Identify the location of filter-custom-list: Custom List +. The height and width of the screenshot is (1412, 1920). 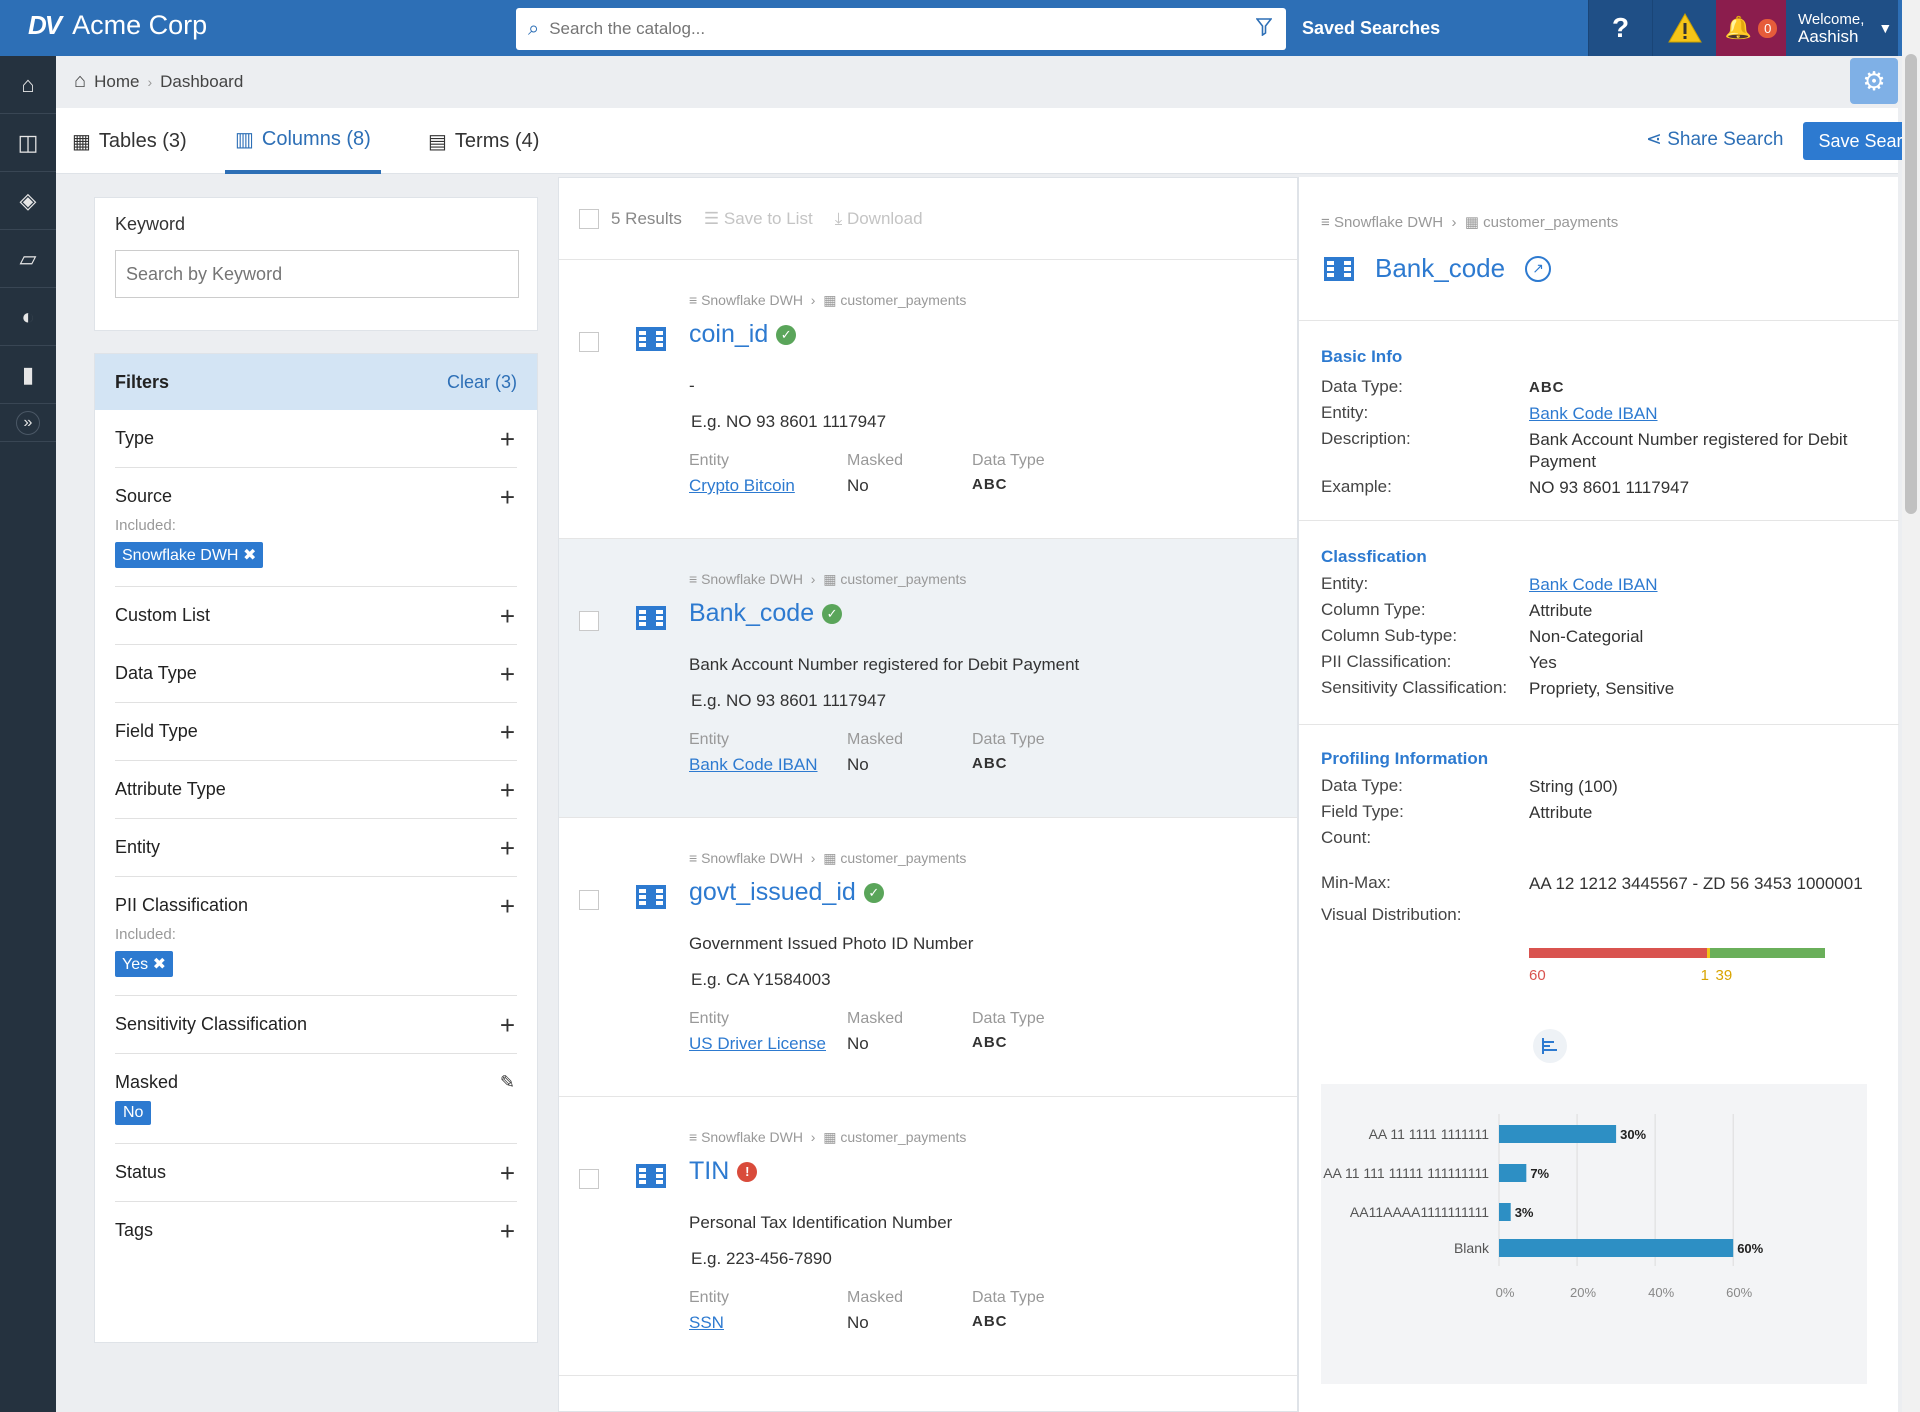
(316, 616).